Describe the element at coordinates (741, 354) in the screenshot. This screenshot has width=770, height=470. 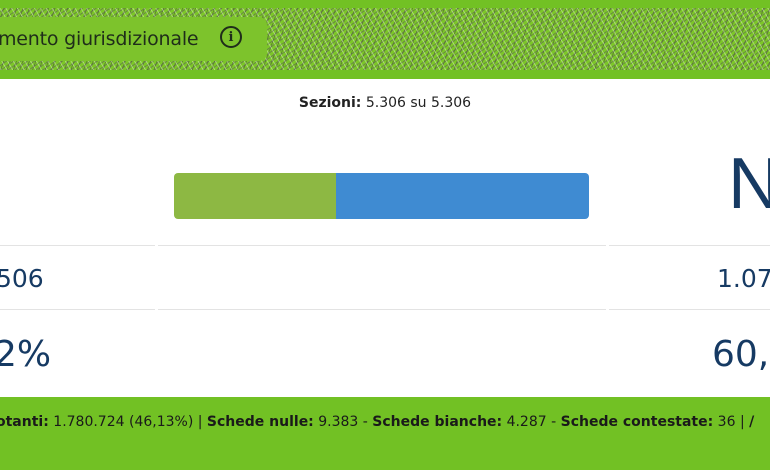
I see `option-no-percent: 60,` at that location.